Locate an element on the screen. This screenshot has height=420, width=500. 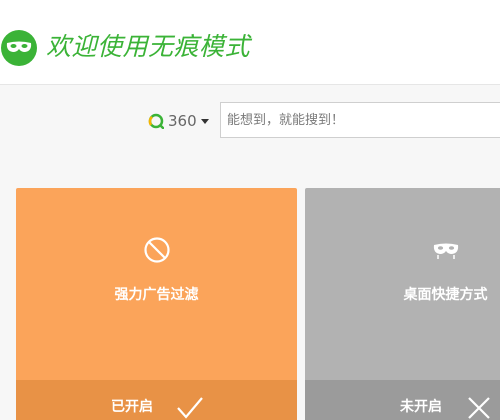
360-search-icon is located at coordinates (156, 121).